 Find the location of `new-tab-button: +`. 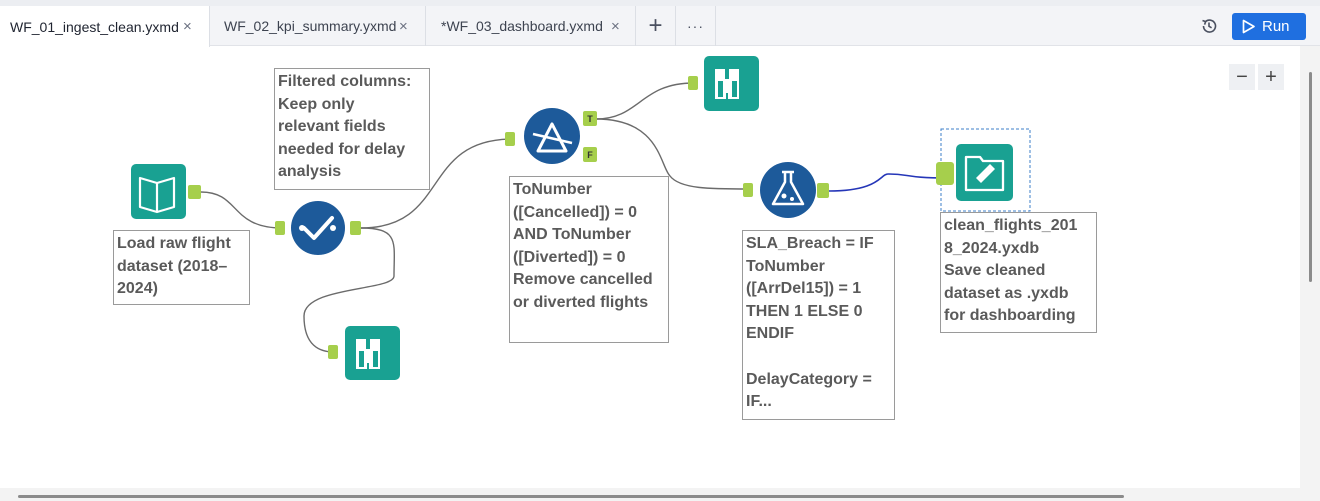

new-tab-button: + is located at coordinates (656, 26).